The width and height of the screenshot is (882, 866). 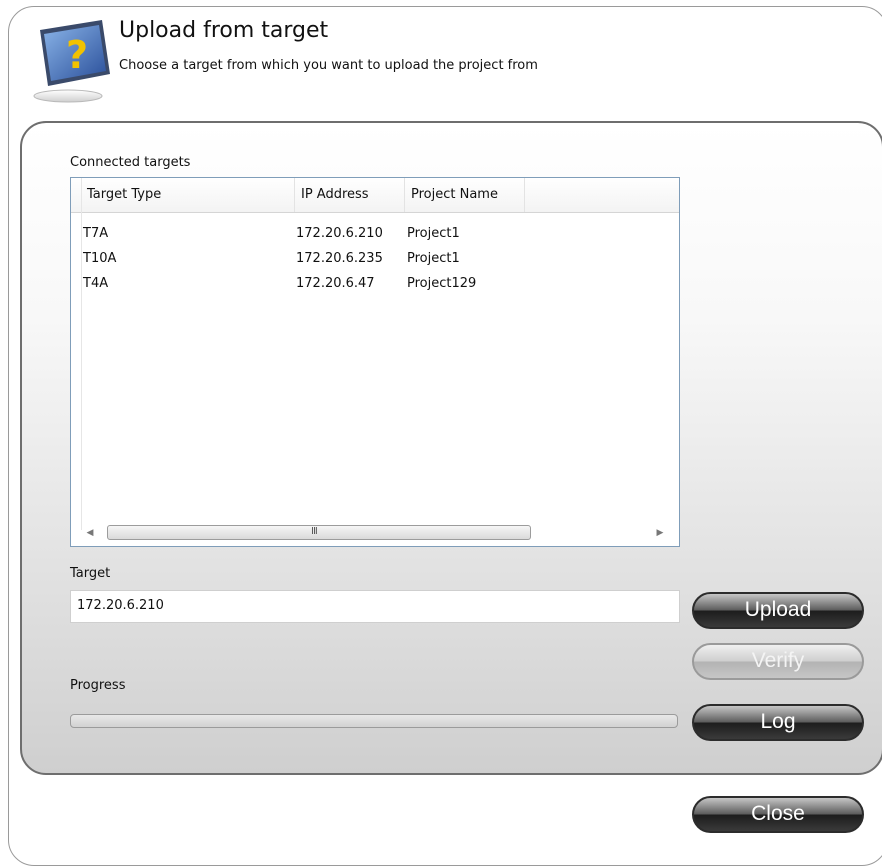 I want to click on scroll-right-arrow-icon: ▶, so click(x=660, y=533).